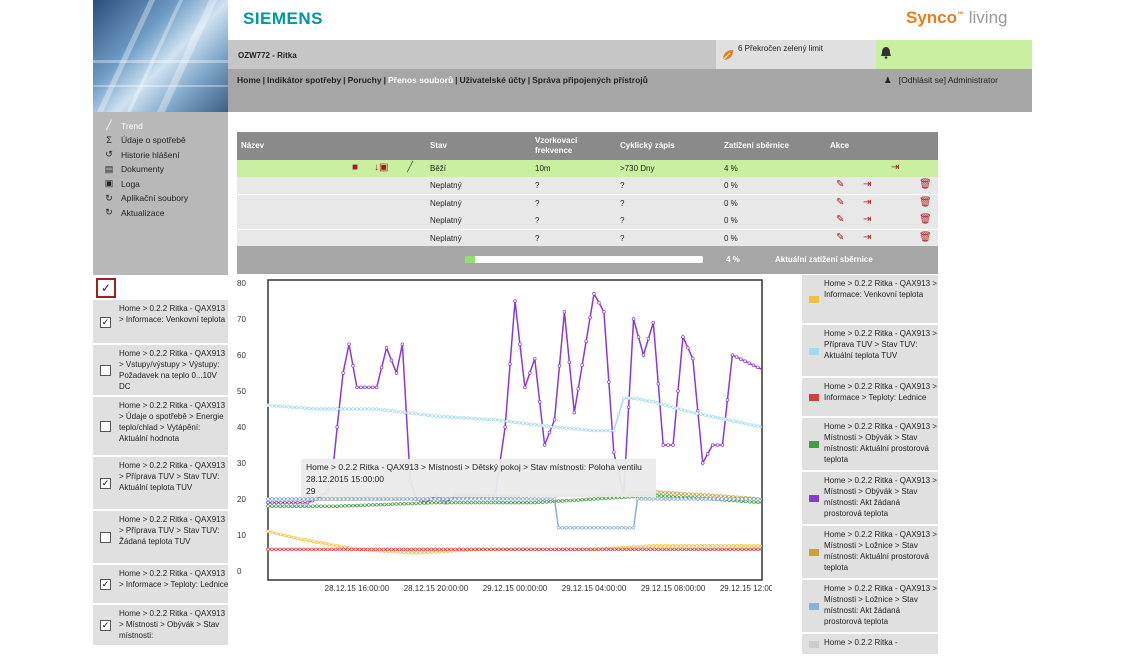  Describe the element at coordinates (133, 212) in the screenshot. I see `sidebar-item: ↻ Aktualizace` at that location.